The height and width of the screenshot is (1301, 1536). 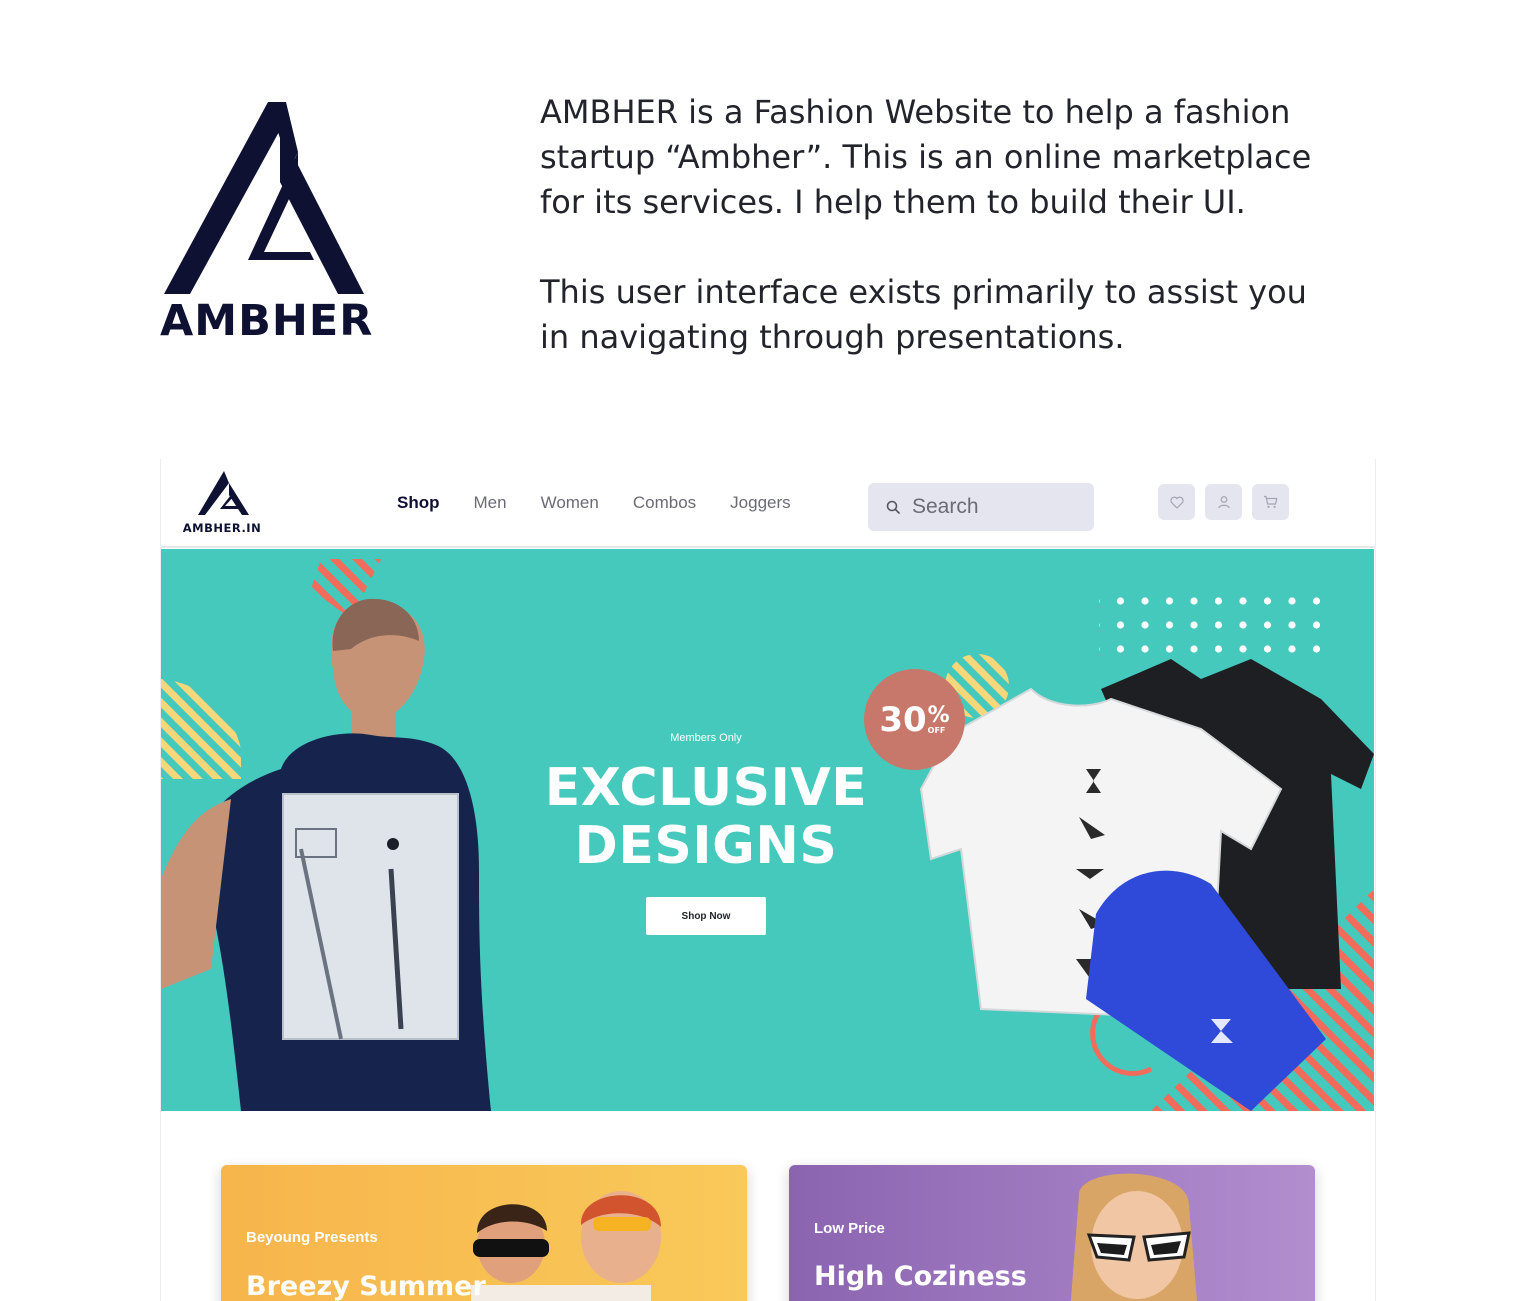 I want to click on hero-eyebrow: Members Only, so click(x=706, y=738).